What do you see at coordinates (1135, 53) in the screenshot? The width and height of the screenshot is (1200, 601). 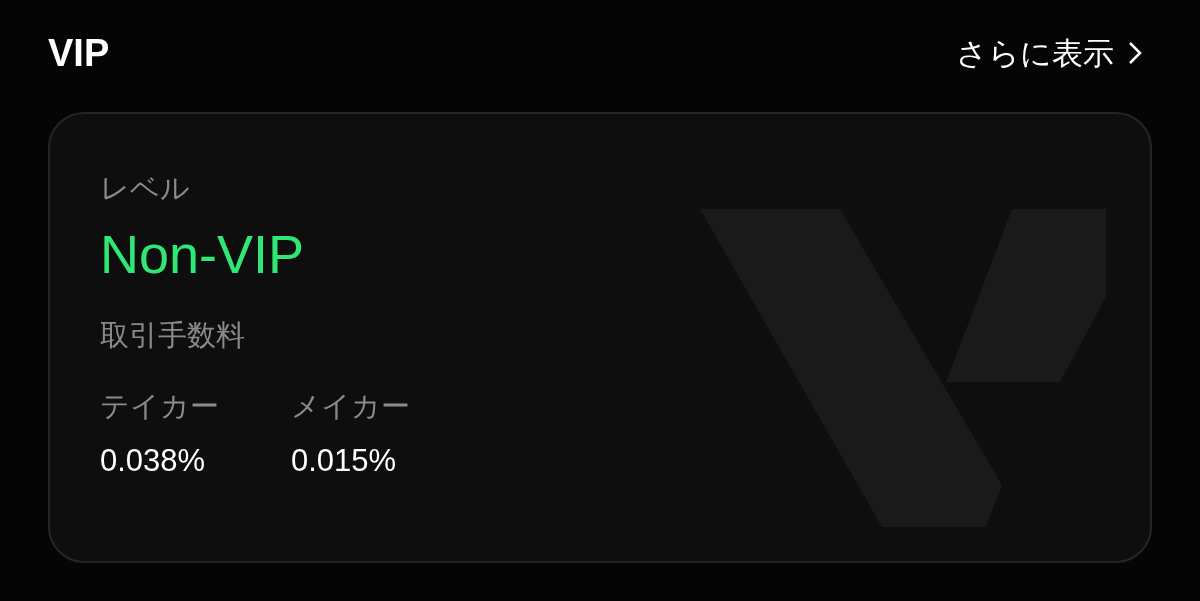 I see `chevron-right-icon` at bounding box center [1135, 53].